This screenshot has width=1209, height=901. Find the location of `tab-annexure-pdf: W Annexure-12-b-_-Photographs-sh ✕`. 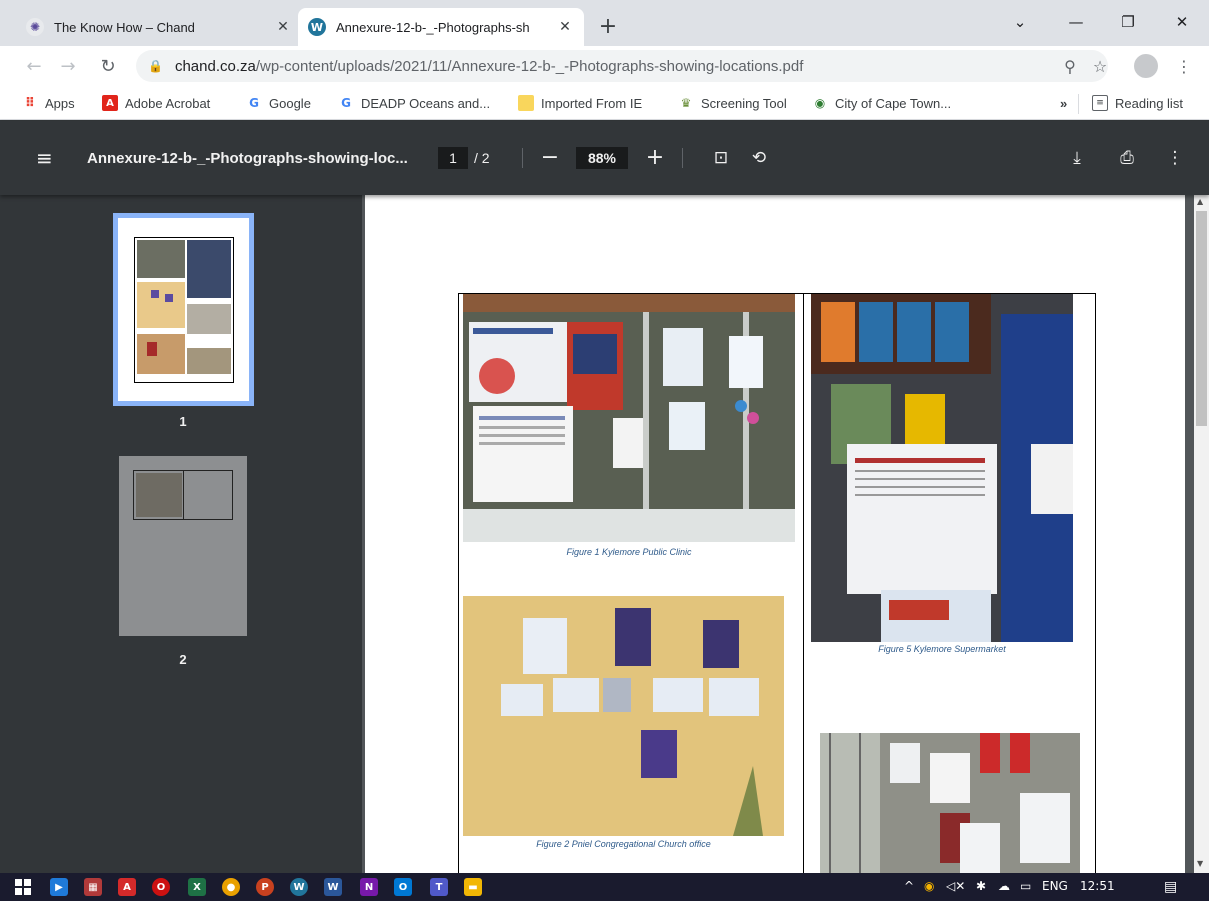

tab-annexure-pdf: W Annexure-12-b-_-Photographs-sh ✕ is located at coordinates (441, 27).